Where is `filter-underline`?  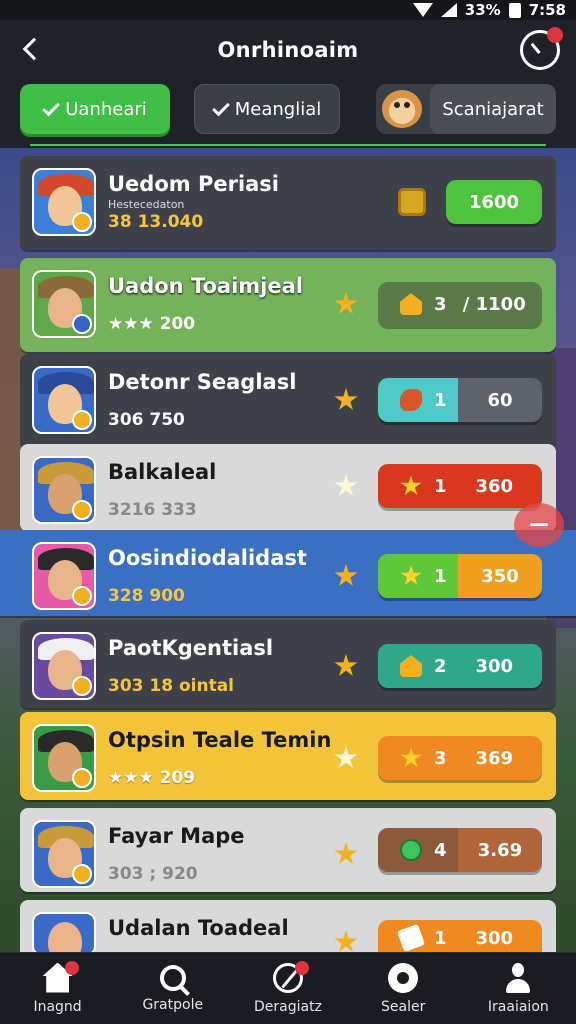 filter-underline is located at coordinates (288, 145).